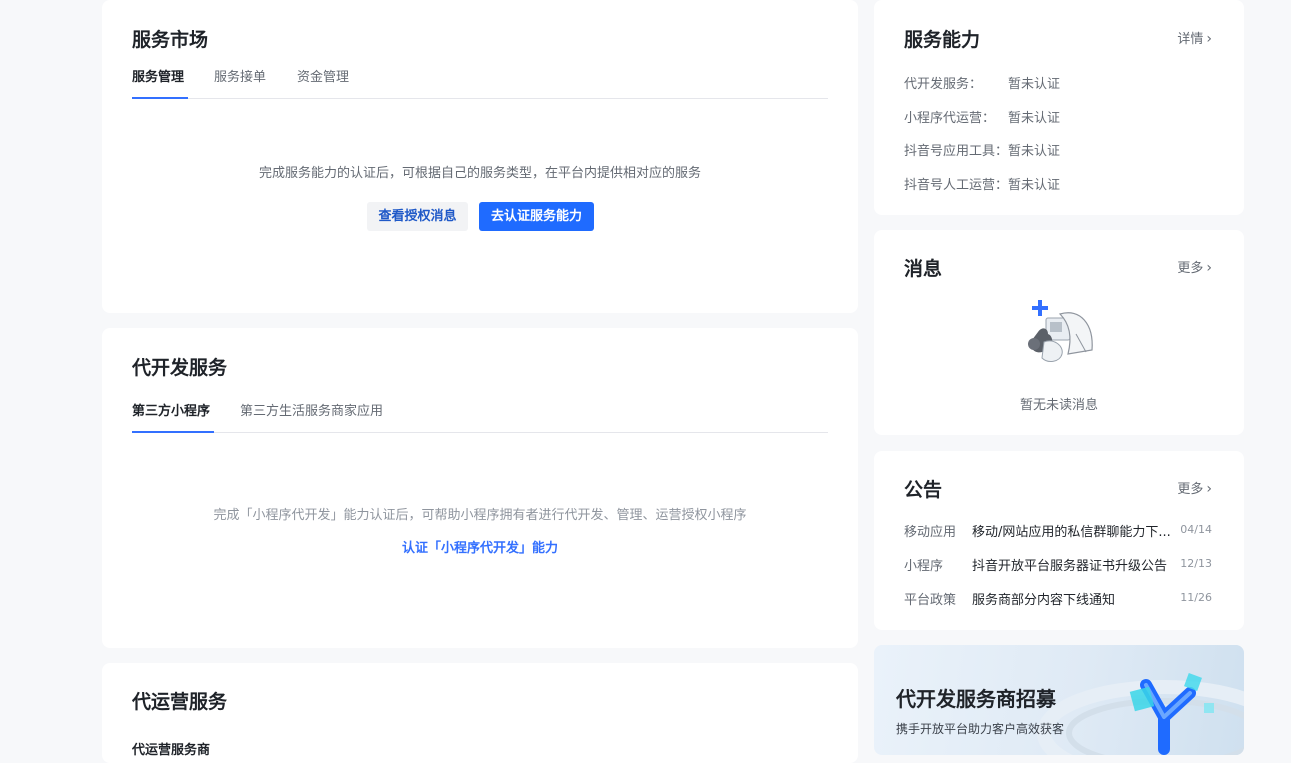 Image resolution: width=1291 pixels, height=763 pixels. I want to click on notices-title: 公告, so click(923, 490).